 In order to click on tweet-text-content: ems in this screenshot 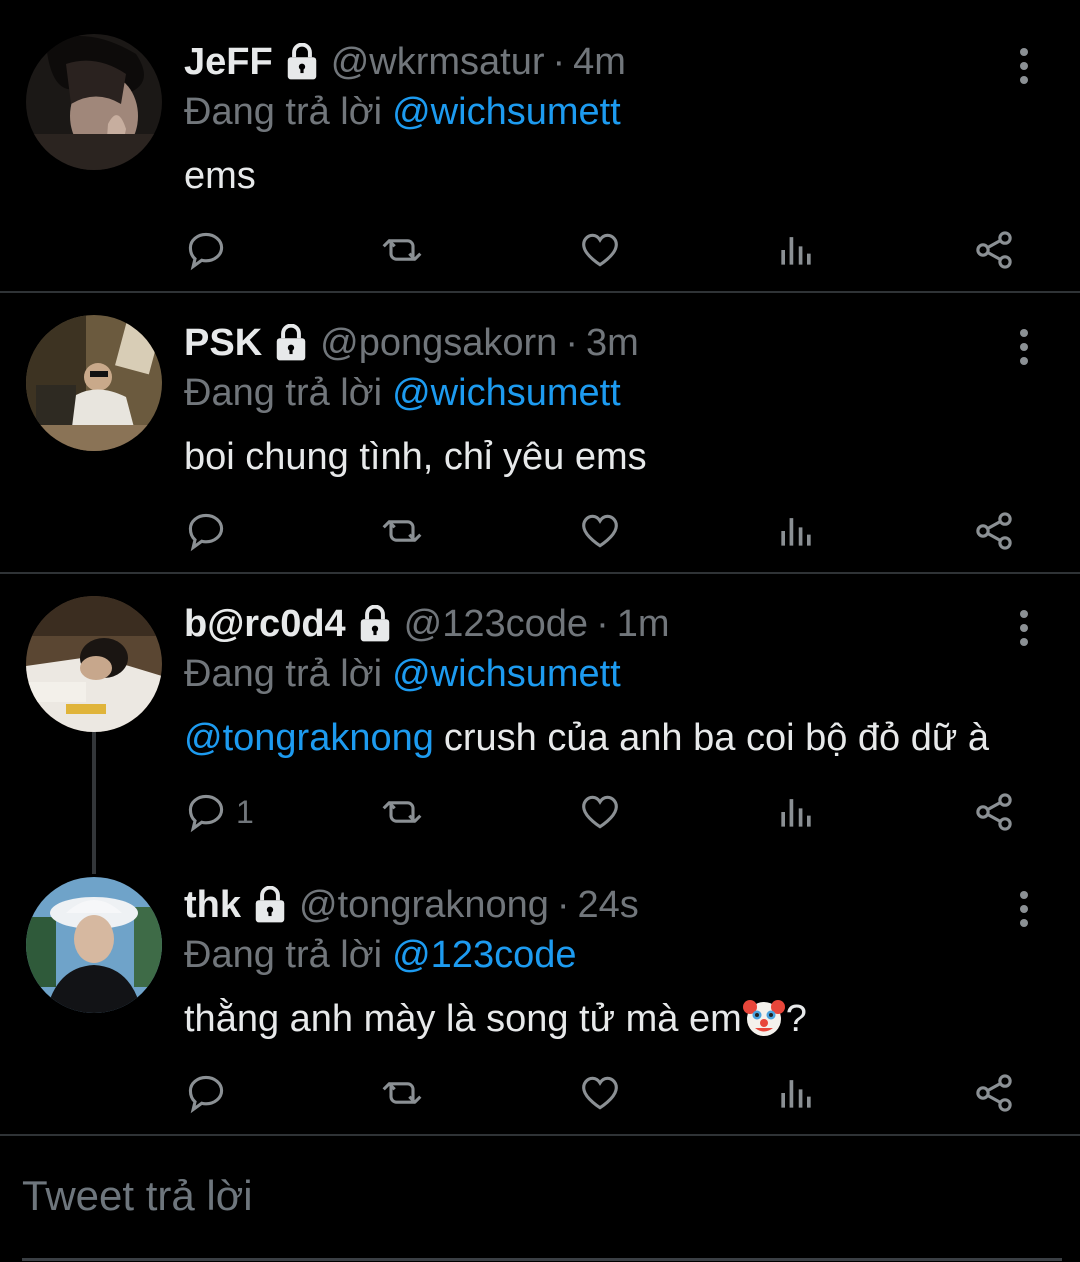, I will do `click(220, 176)`.